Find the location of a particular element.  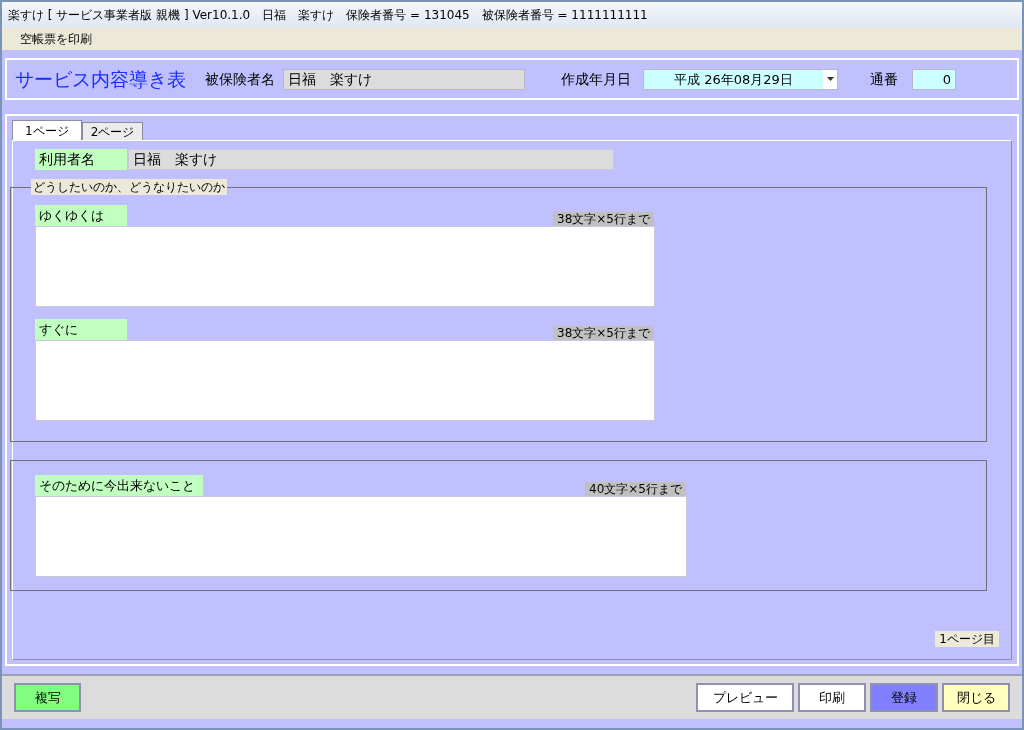

action-button: 登録 is located at coordinates (904, 697).